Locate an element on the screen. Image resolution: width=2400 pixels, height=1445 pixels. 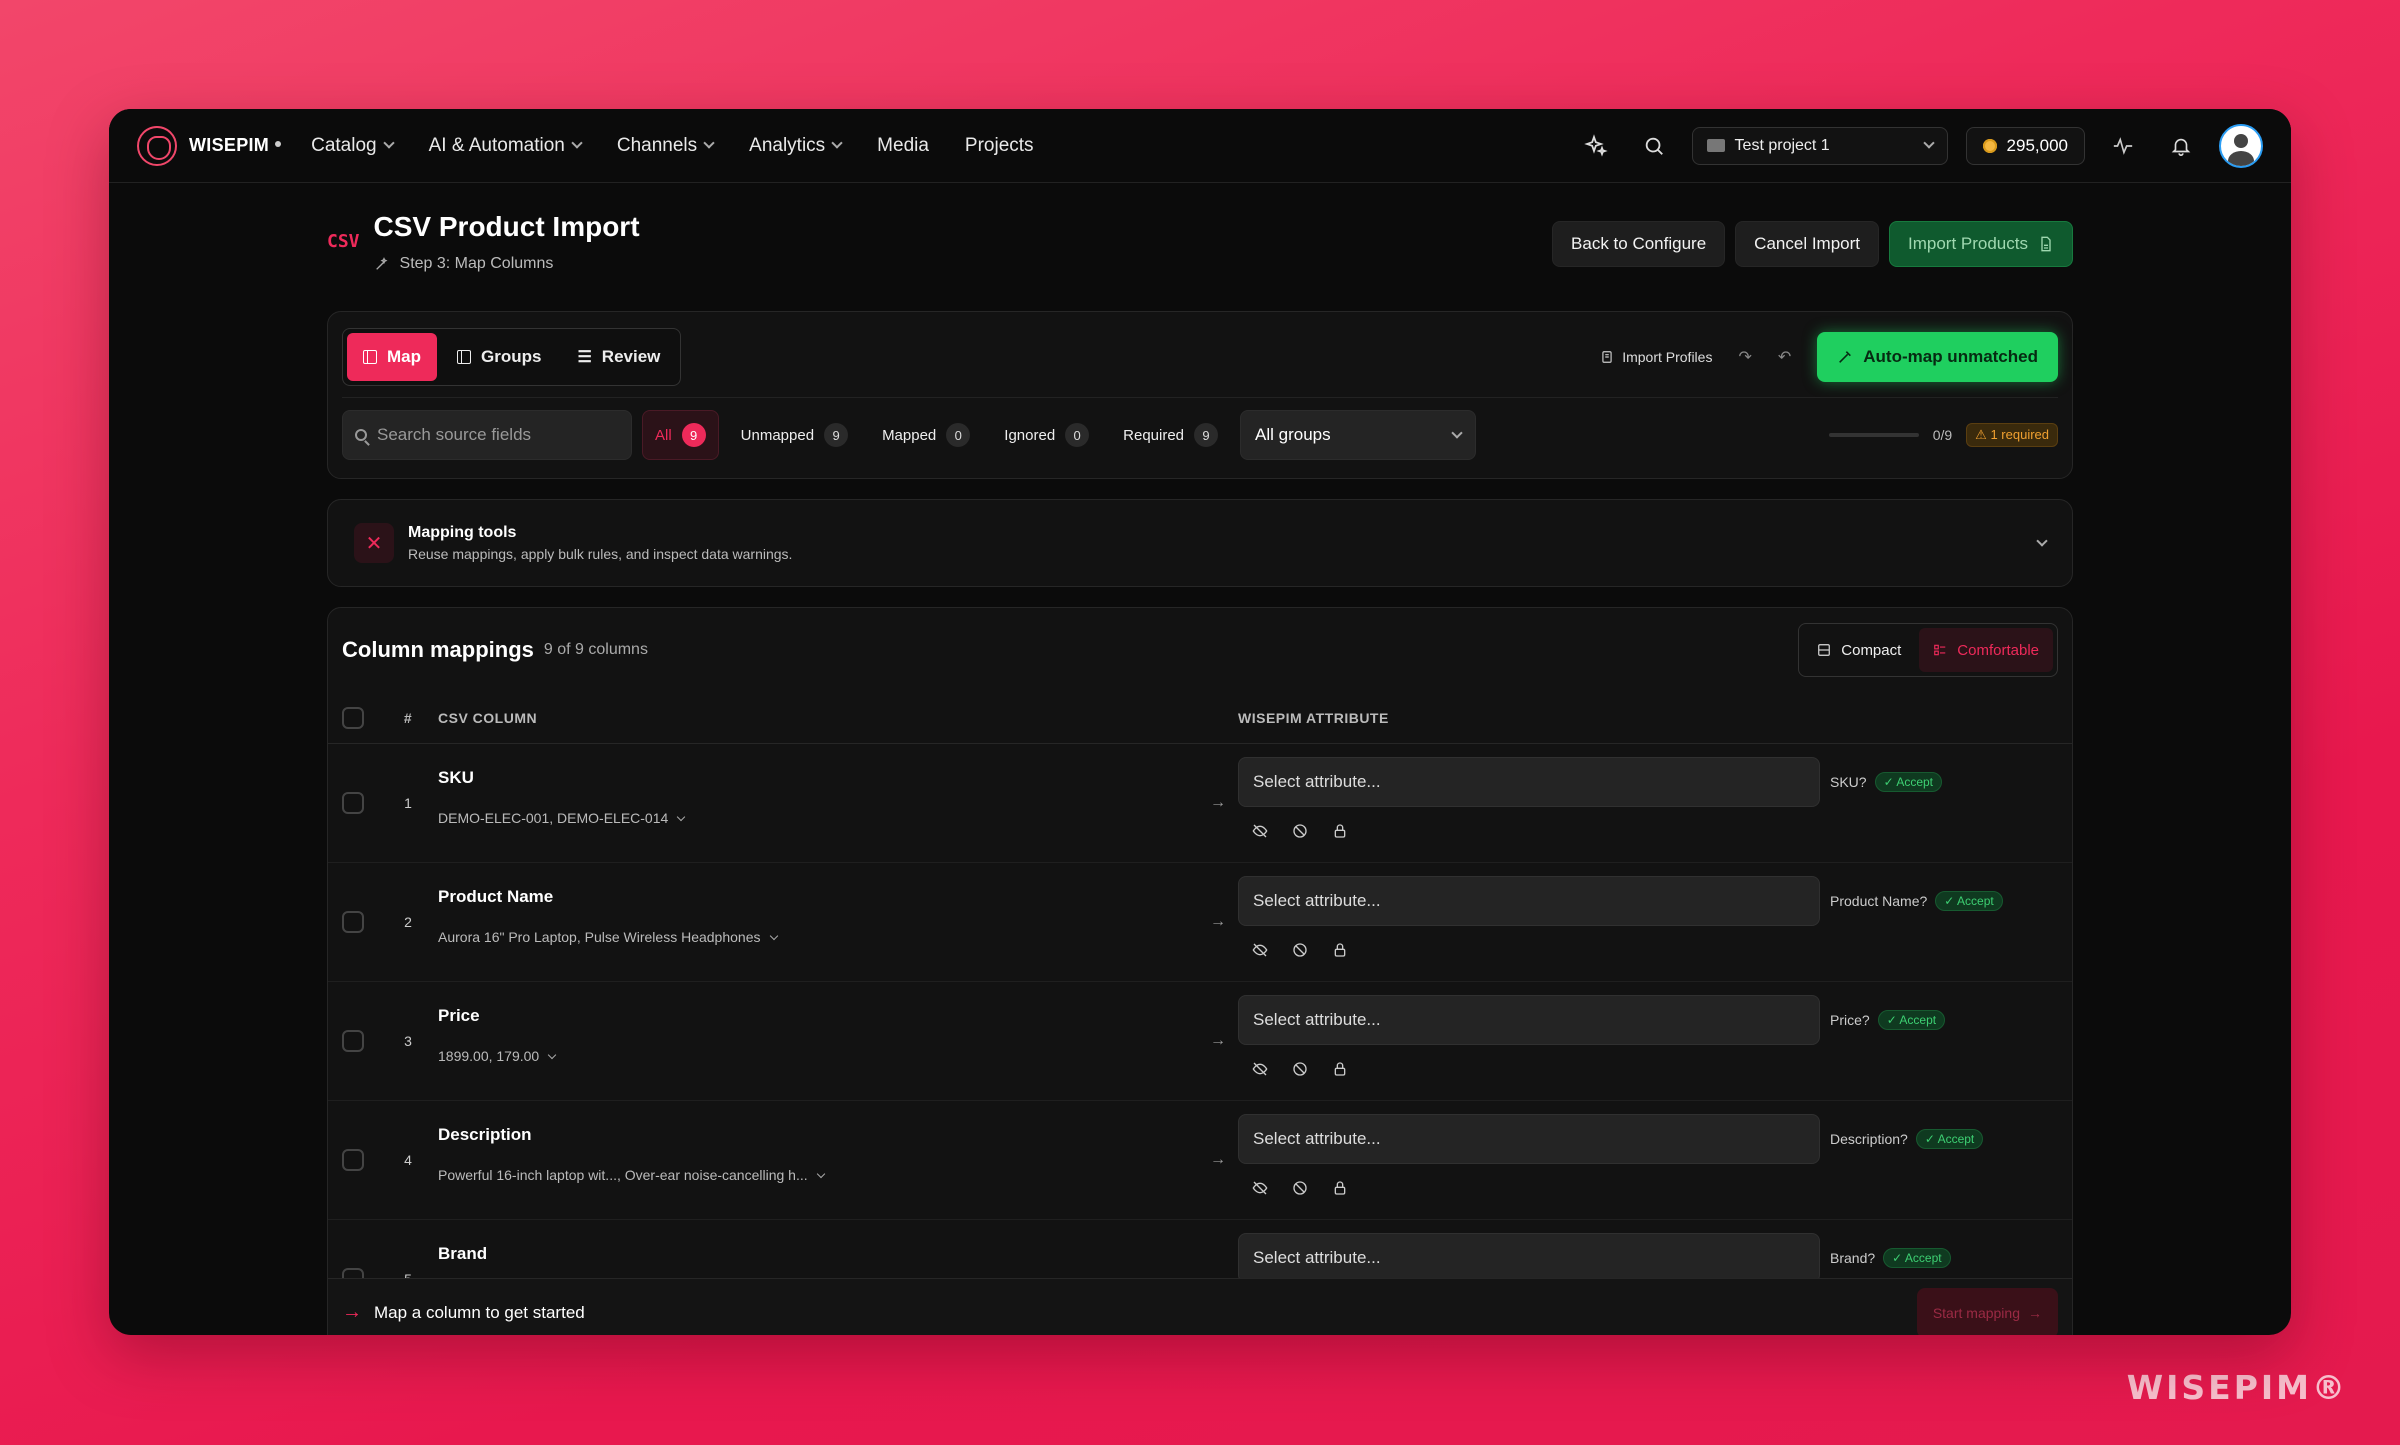
filter-unmapped: Unmapped 9 is located at coordinates (794, 435).